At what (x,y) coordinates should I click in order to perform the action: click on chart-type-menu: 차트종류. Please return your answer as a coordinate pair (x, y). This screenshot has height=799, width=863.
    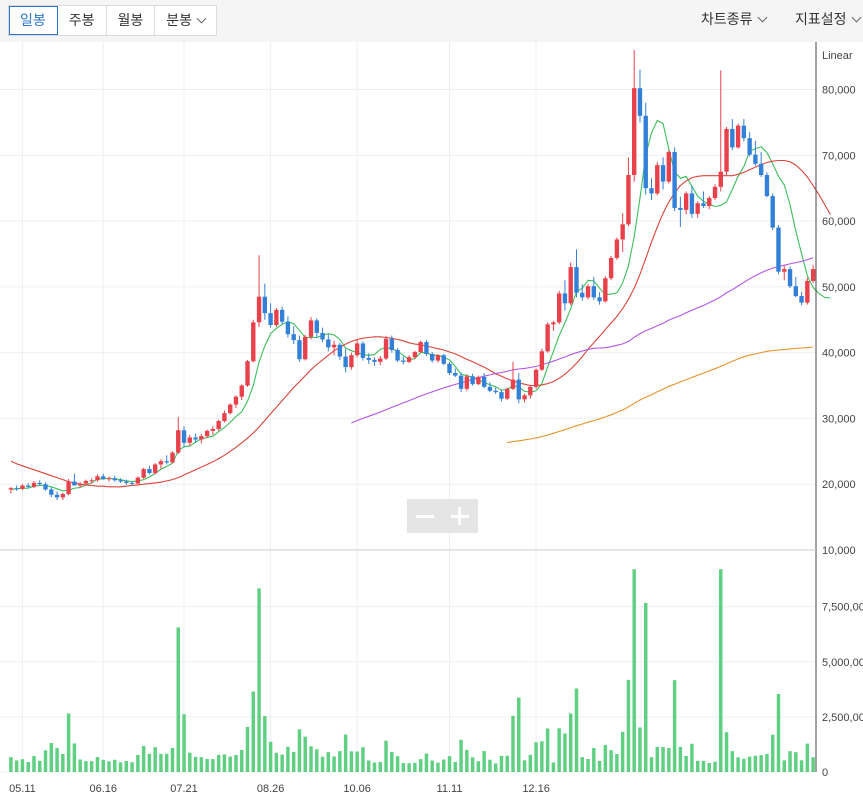
    Looking at the image, I should click on (734, 19).